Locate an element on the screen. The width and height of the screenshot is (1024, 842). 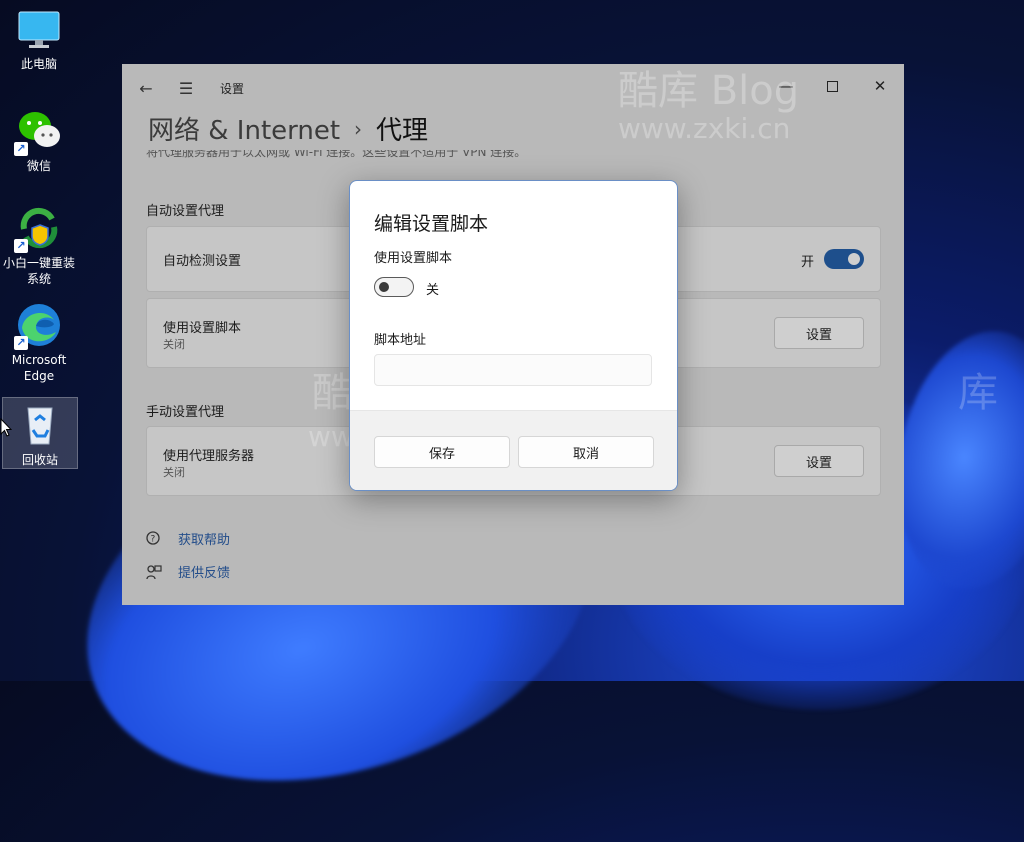
save-button: 保存 is located at coordinates (442, 452).